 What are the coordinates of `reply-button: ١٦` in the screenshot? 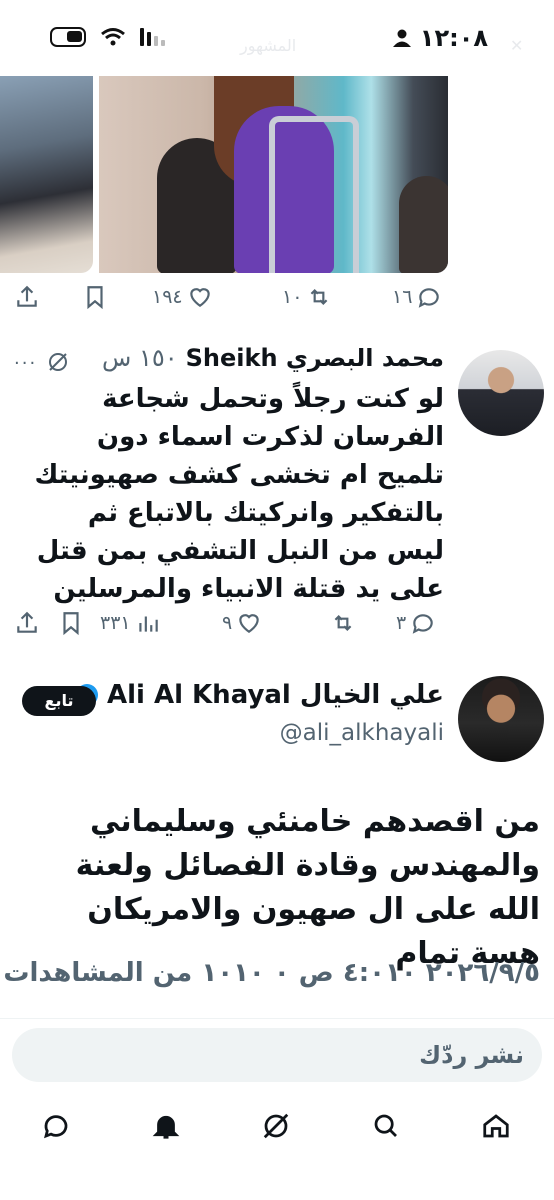 It's located at (417, 297).